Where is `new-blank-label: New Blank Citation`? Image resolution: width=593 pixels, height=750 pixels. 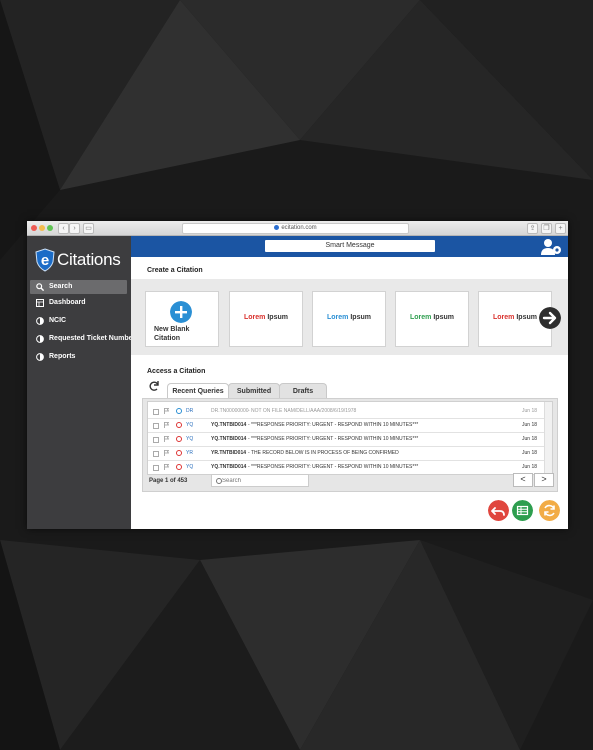 new-blank-label: New Blank Citation is located at coordinates (172, 334).